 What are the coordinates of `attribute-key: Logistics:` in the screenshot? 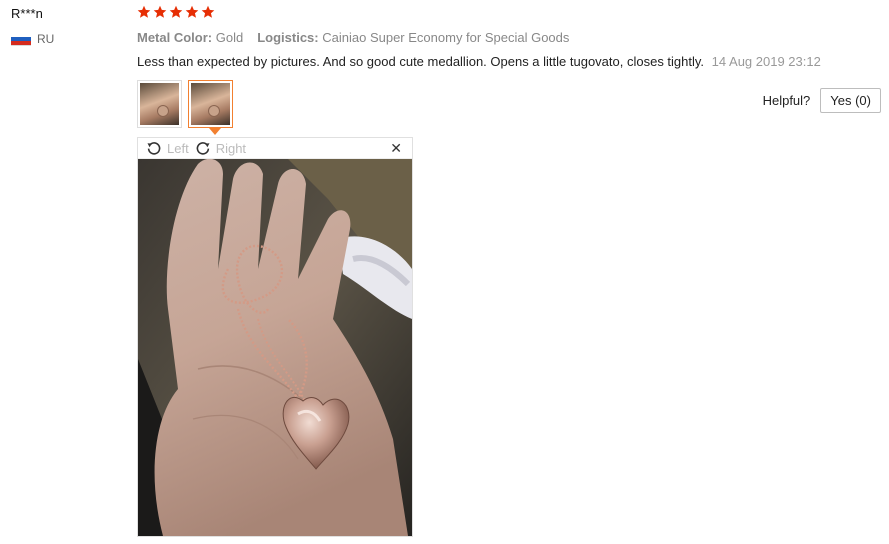 It's located at (288, 37).